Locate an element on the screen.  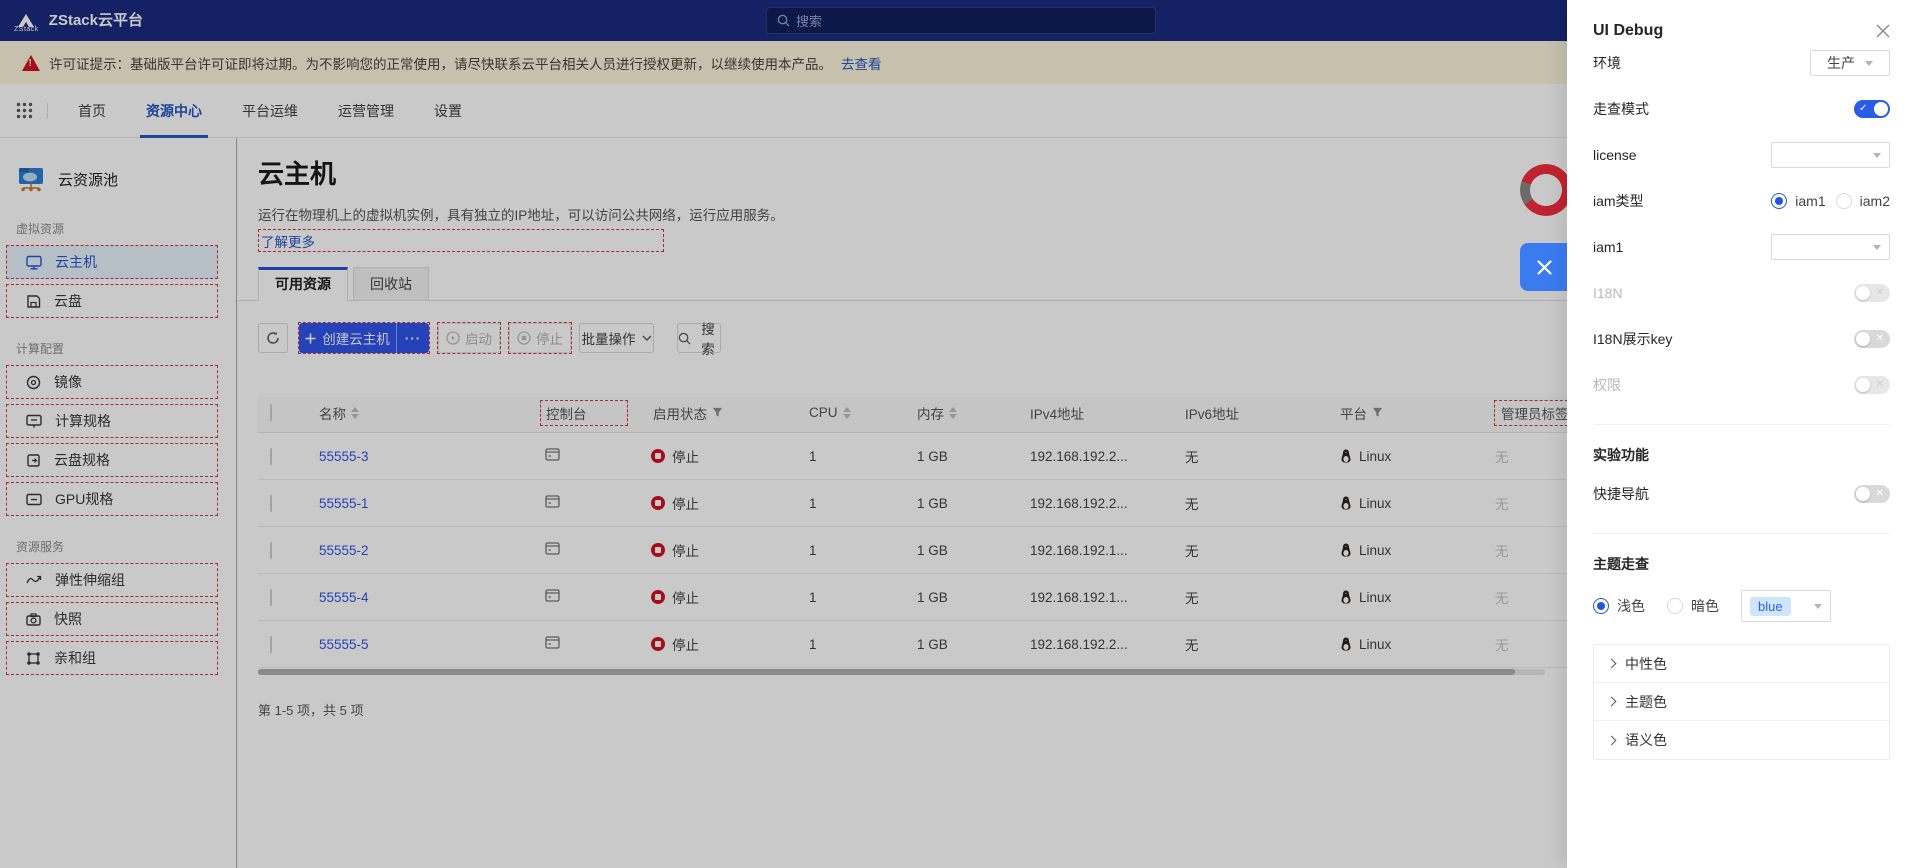
theme-dark-radio-option: 暗色 is located at coordinates (1693, 606).